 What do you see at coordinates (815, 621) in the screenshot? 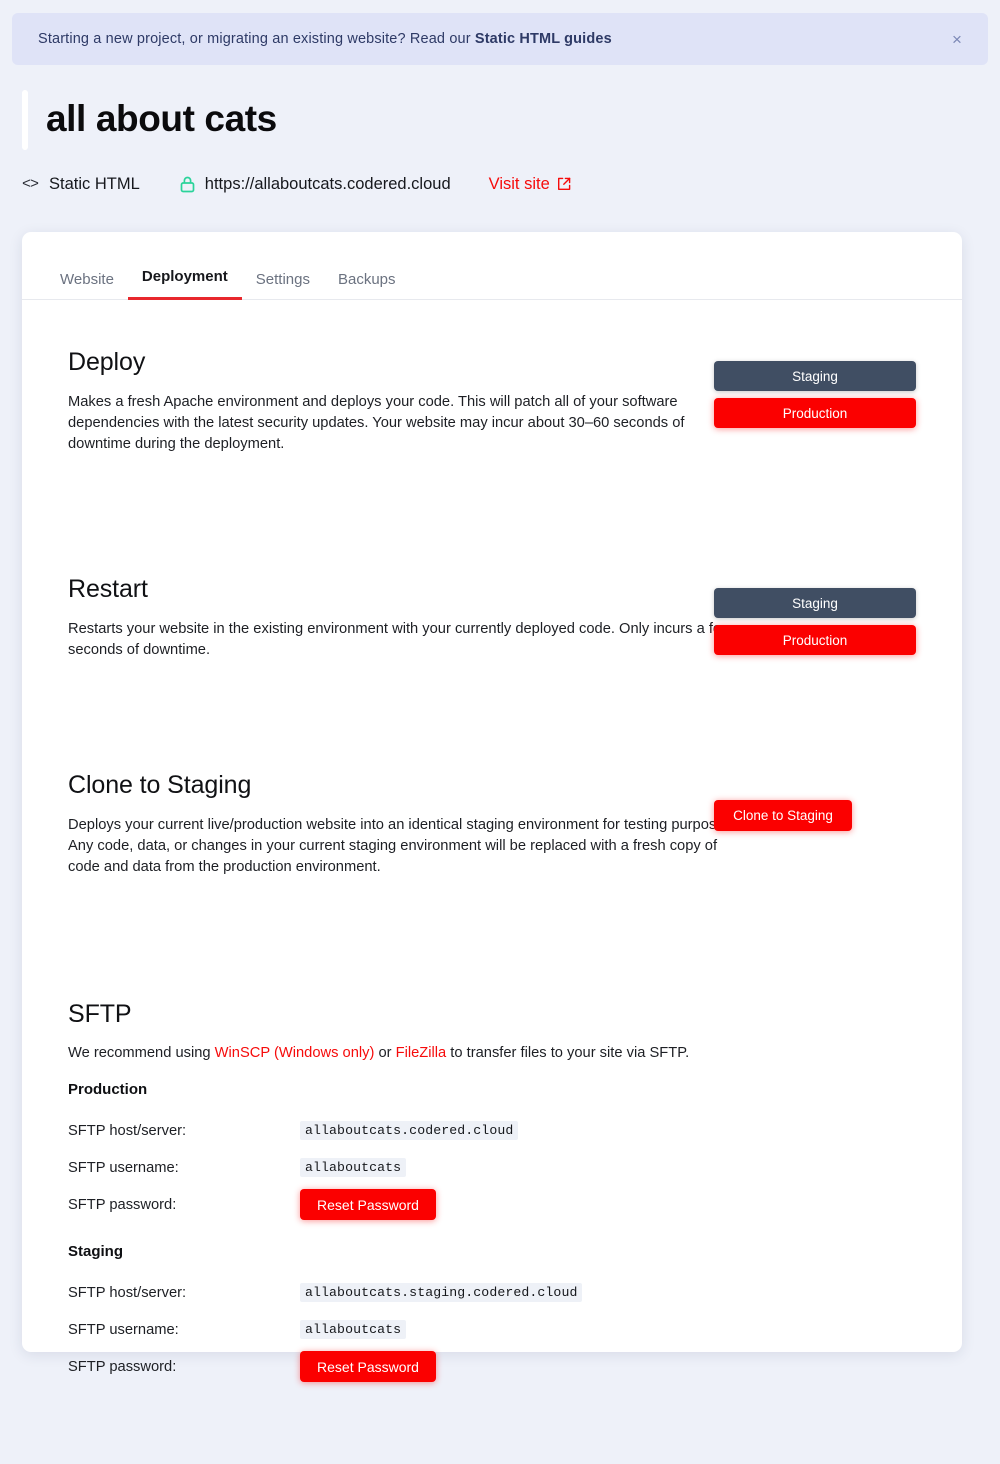
I see `restart-buttons: Staging Production` at bounding box center [815, 621].